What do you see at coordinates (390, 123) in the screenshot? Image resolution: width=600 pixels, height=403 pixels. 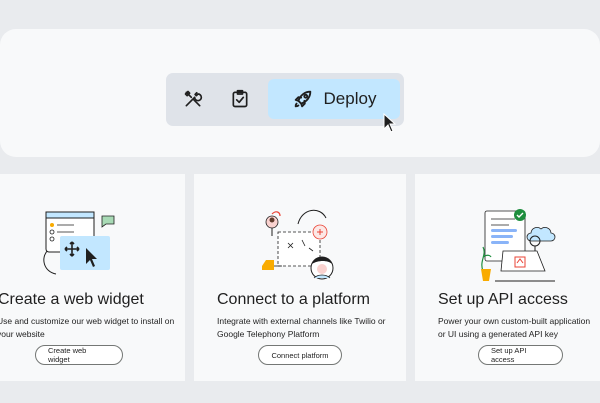 I see `mouse-pointer-icon` at bounding box center [390, 123].